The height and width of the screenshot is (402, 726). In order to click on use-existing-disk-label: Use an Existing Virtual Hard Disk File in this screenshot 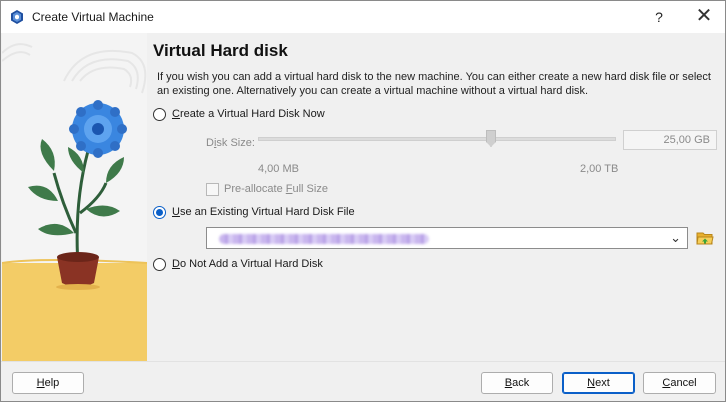, I will do `click(263, 212)`.